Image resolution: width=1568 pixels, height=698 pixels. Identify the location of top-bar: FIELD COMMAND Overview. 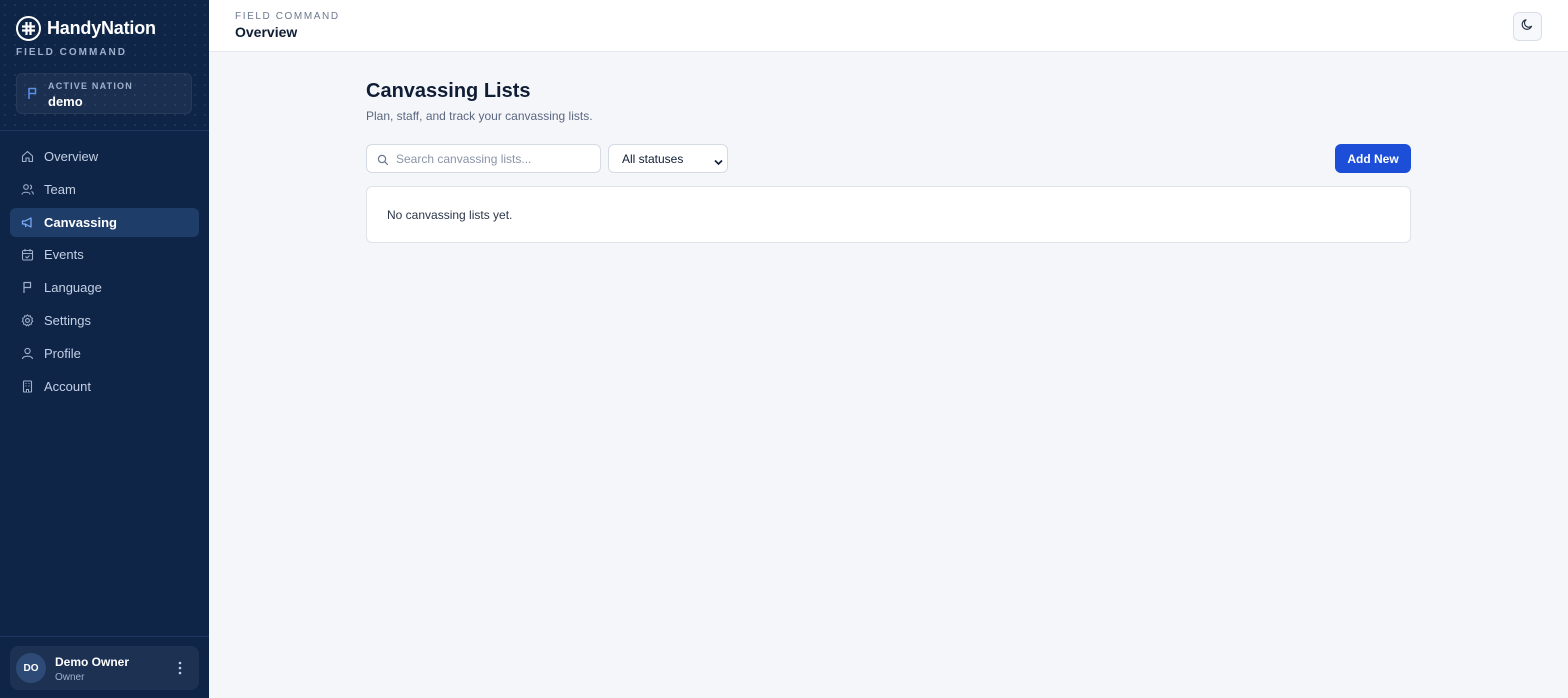
(888, 26).